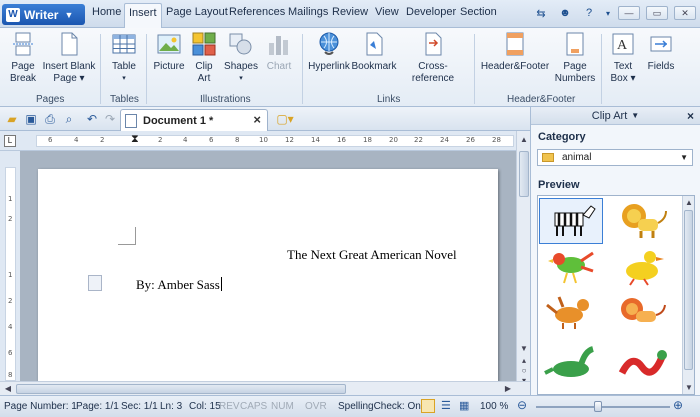 This screenshot has height=417, width=700. I want to click on status-rev: REV, so click(229, 406).